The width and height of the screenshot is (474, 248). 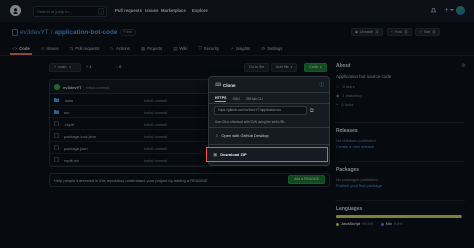 I want to click on file-name-link: replit.nix, so click(x=71, y=160).